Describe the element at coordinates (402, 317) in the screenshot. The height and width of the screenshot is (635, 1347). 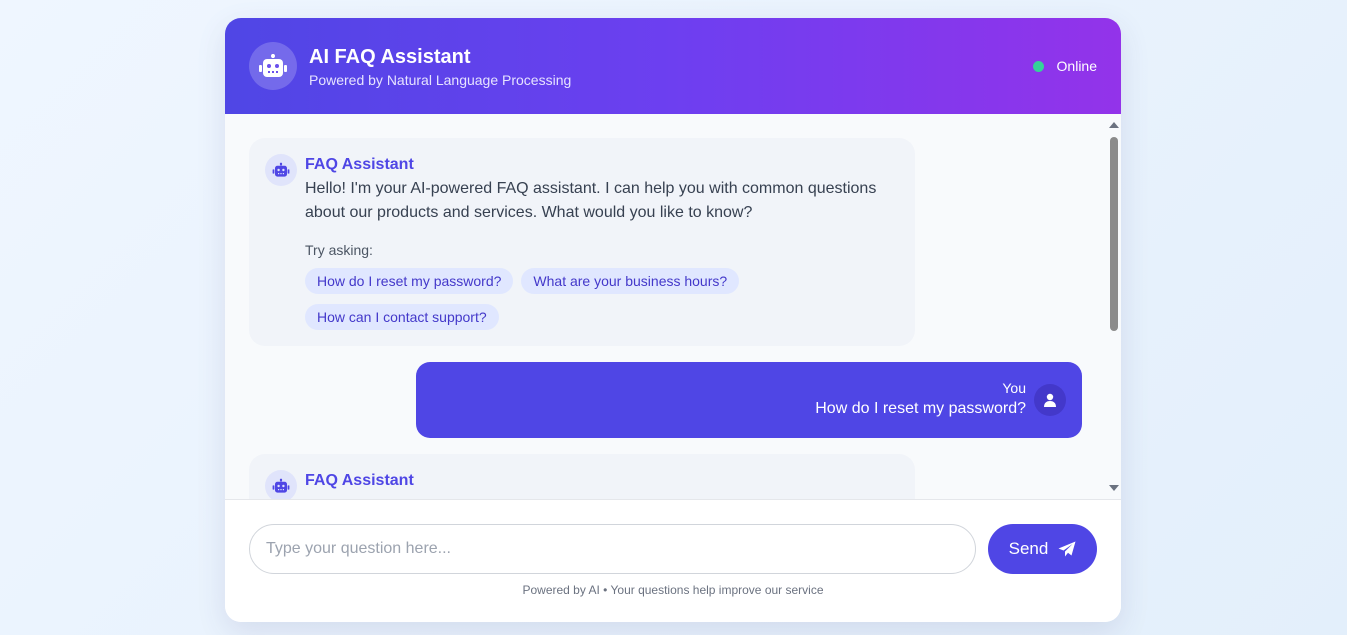
I see `suggestion-chip: How can I contact support?` at that location.